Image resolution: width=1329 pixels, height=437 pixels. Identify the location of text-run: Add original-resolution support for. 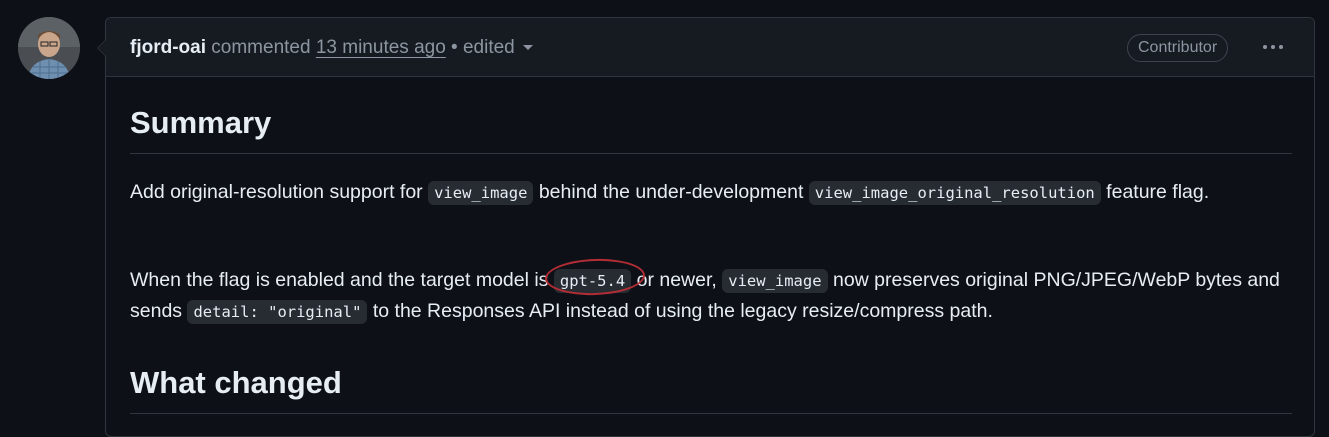
(279, 192).